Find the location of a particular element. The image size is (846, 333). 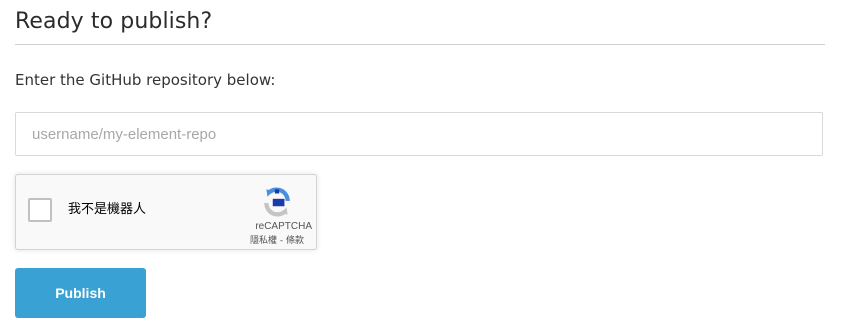

repo-instruction-text: Enter the GitHub repository below: is located at coordinates (145, 80).